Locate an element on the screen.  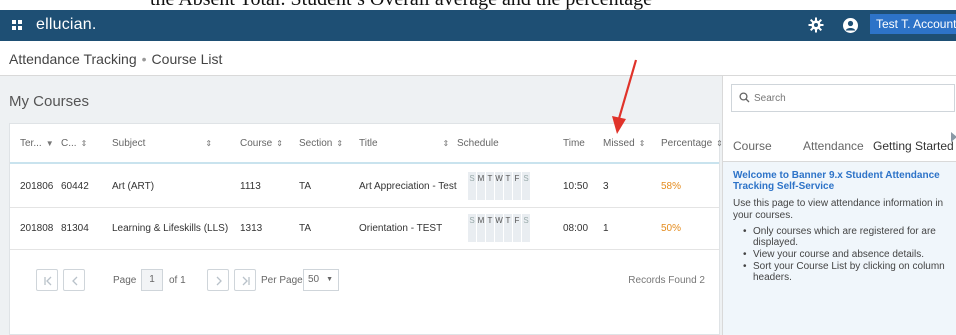
top-bar: ellucian. Test T. Account-T is located at coordinates (478, 25).